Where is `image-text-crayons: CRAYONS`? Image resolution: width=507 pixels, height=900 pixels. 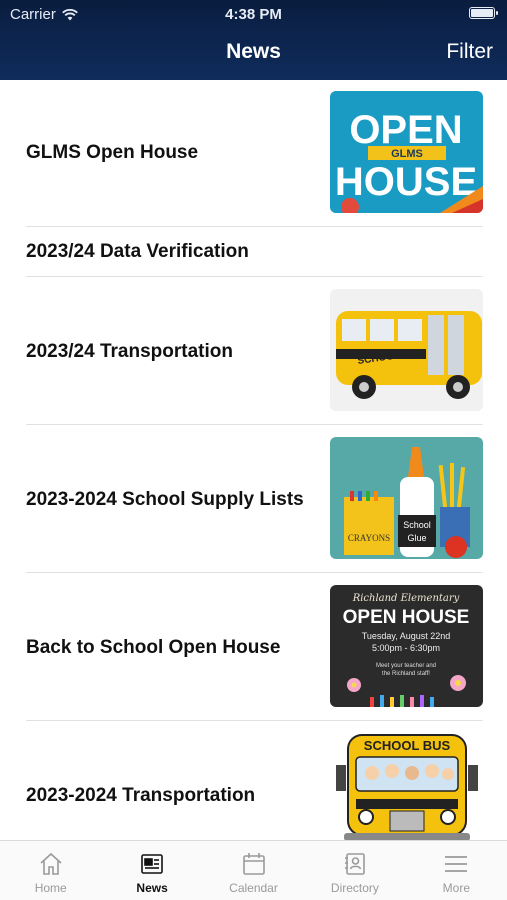
image-text-crayons: CRAYONS is located at coordinates (369, 538).